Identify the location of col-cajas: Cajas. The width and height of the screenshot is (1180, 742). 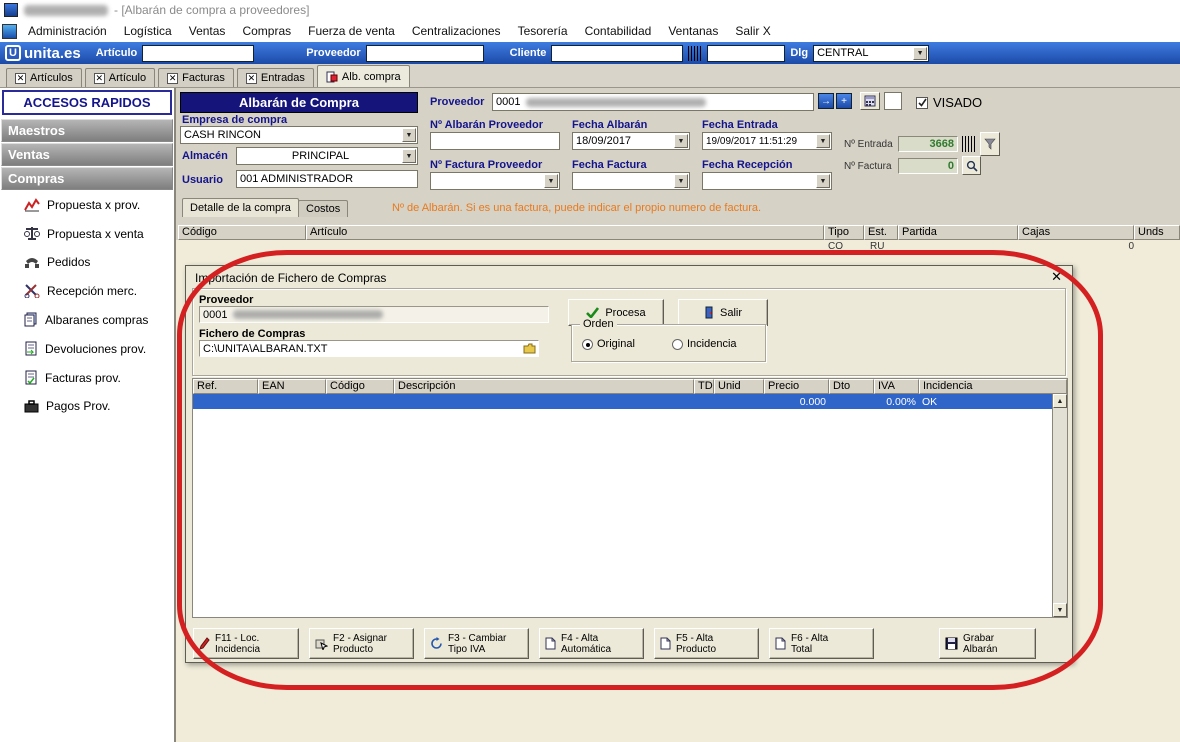
(1076, 232).